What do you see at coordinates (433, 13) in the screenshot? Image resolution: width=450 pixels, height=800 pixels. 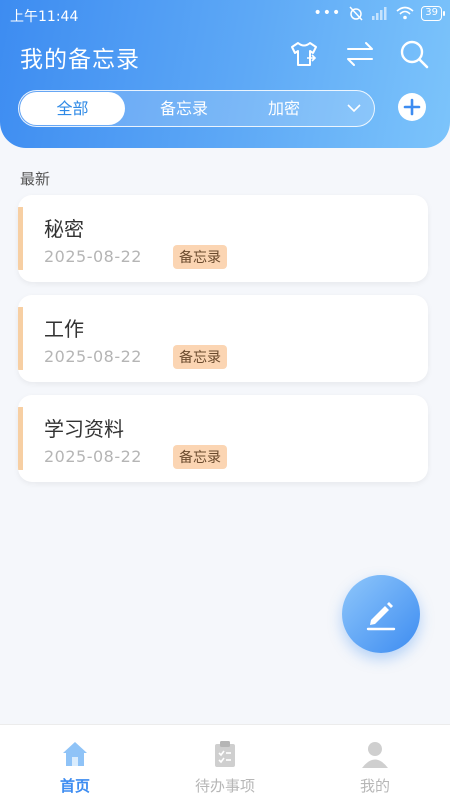 I see `battery-indicator: 39` at bounding box center [433, 13].